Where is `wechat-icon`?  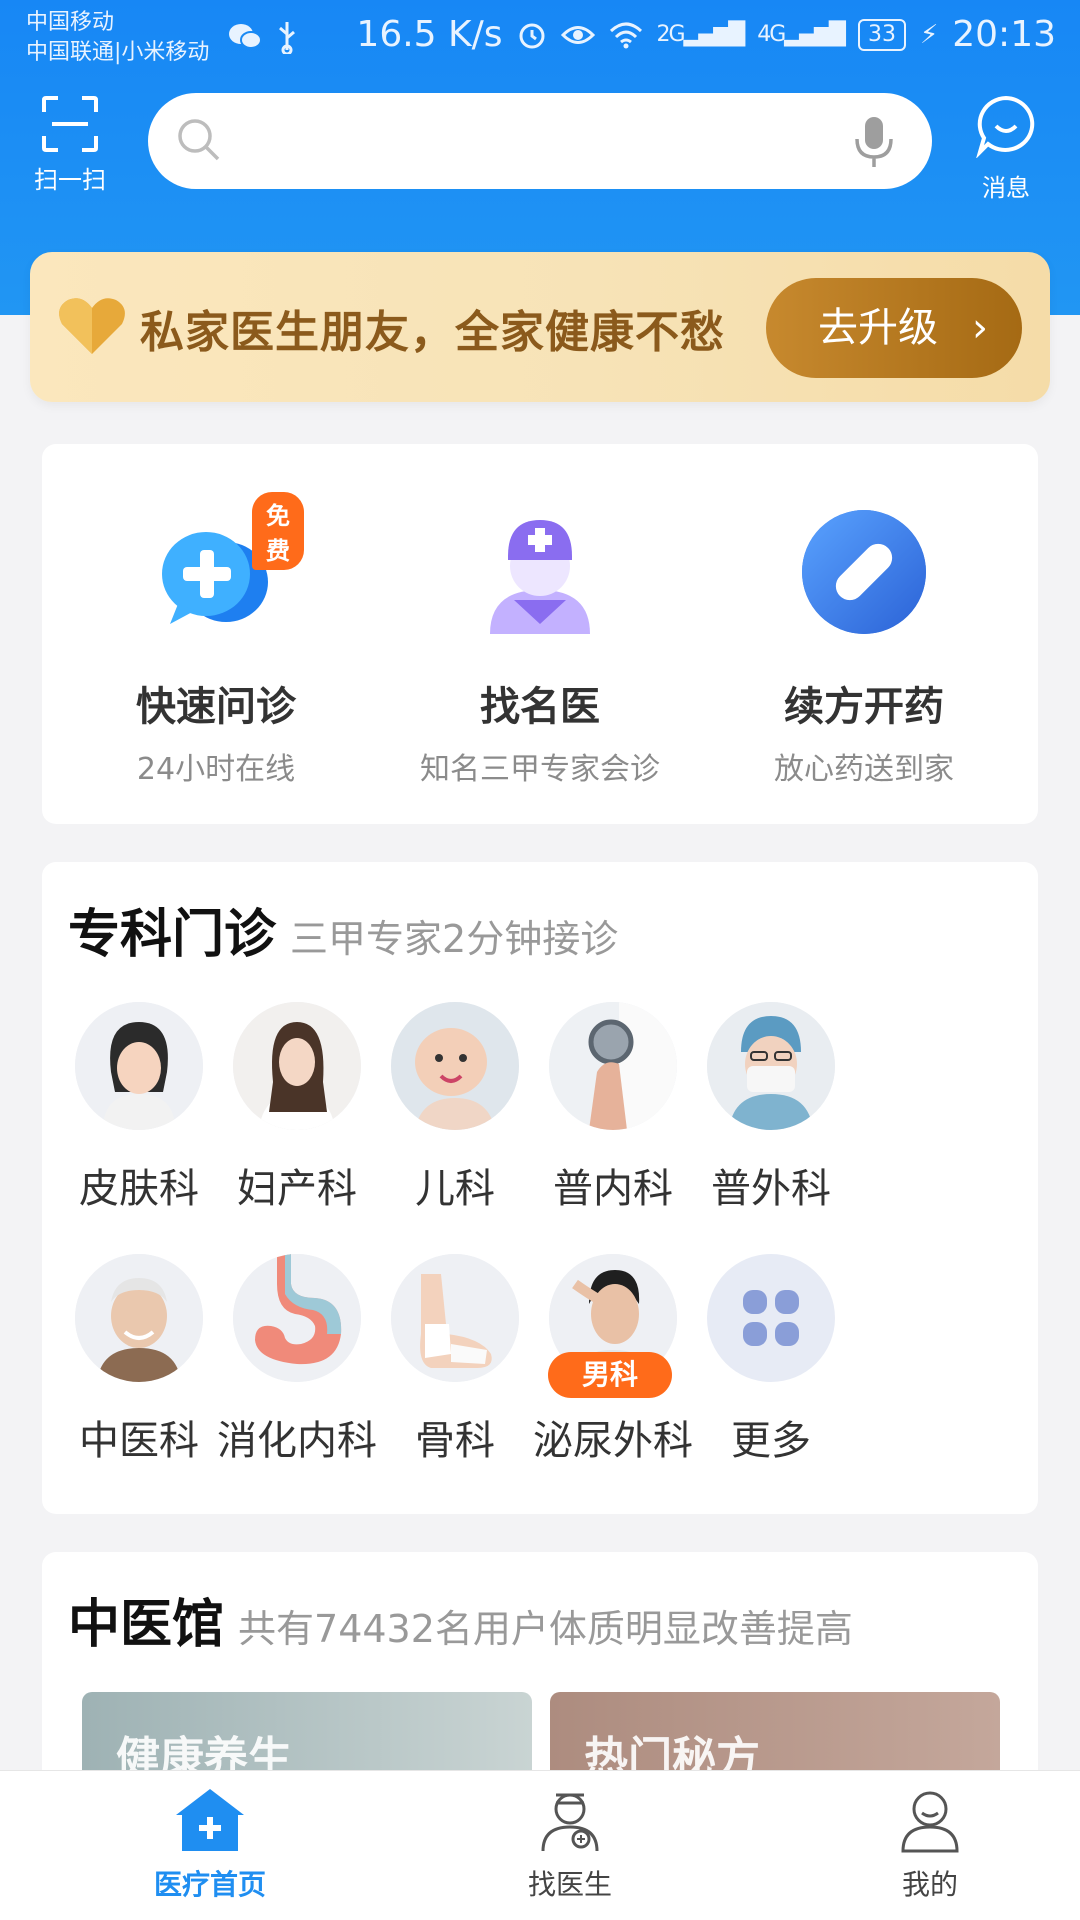 wechat-icon is located at coordinates (245, 36).